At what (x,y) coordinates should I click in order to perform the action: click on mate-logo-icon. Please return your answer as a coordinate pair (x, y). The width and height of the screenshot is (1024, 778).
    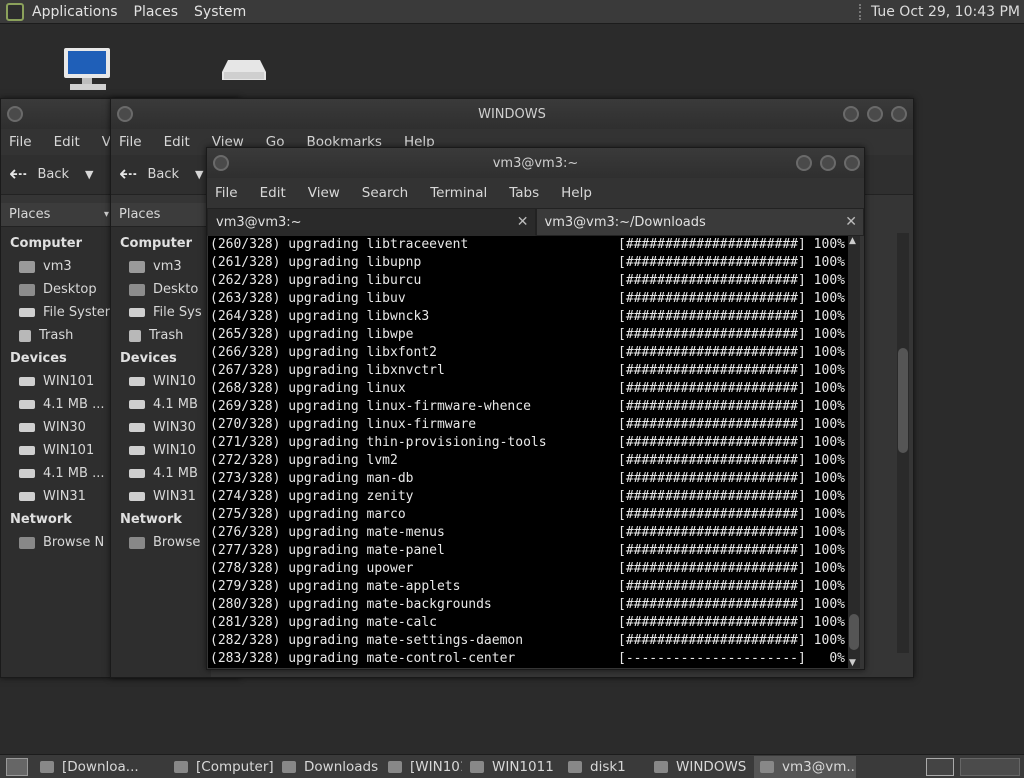
    Looking at the image, I should click on (15, 11).